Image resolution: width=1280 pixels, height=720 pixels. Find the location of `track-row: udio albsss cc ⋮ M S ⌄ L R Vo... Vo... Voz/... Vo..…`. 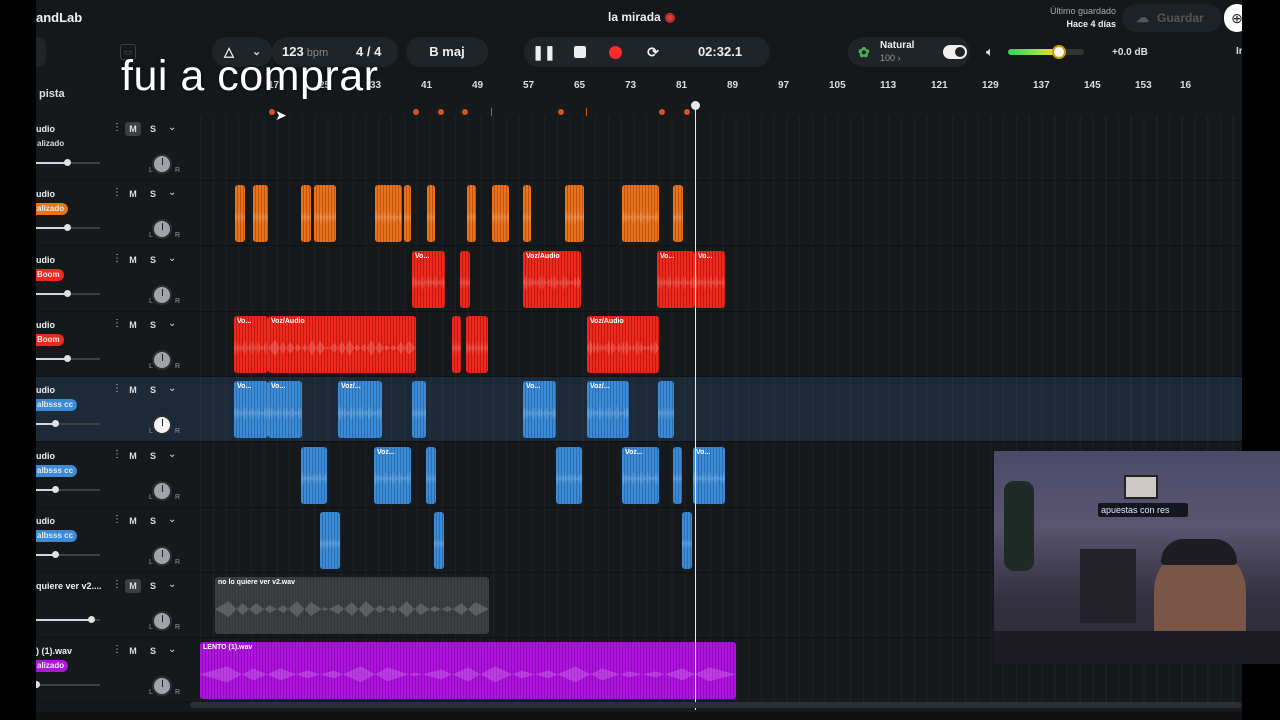

track-row: udio albsss cc ⋮ M S ⌄ L R Vo... Vo... Voz/... Vo..… is located at coordinates (639, 410).